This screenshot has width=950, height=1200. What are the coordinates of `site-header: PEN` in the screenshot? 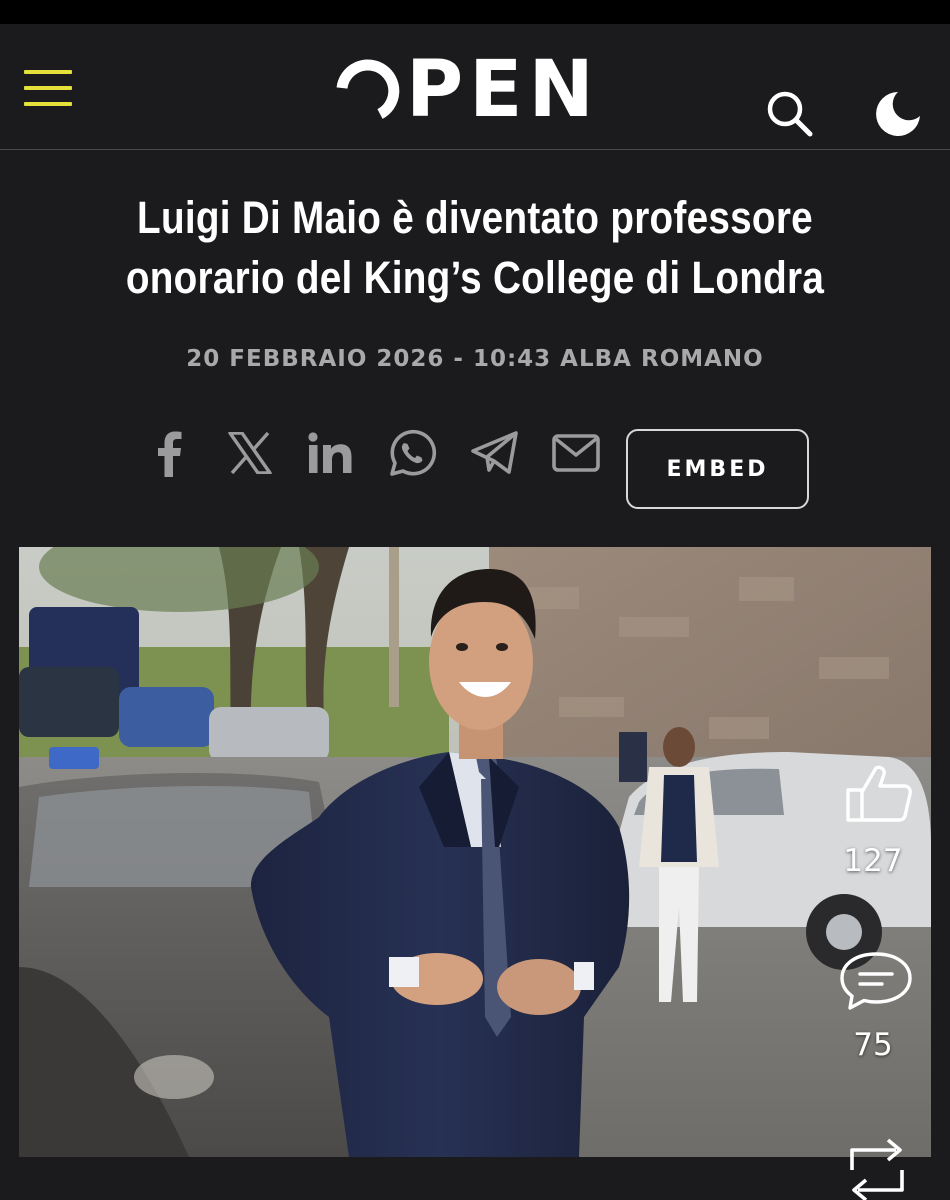 It's located at (475, 86).